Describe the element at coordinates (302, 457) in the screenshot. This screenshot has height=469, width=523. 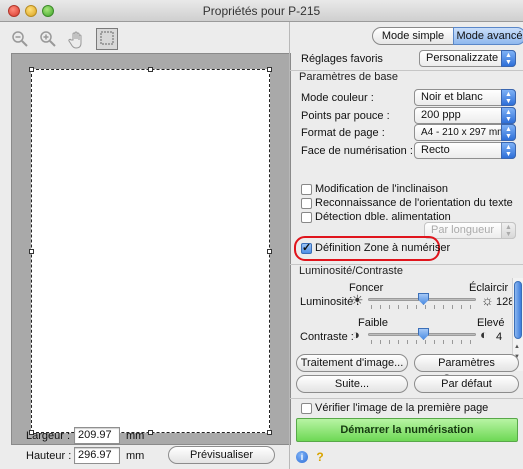
I see `info-icon: i` at that location.